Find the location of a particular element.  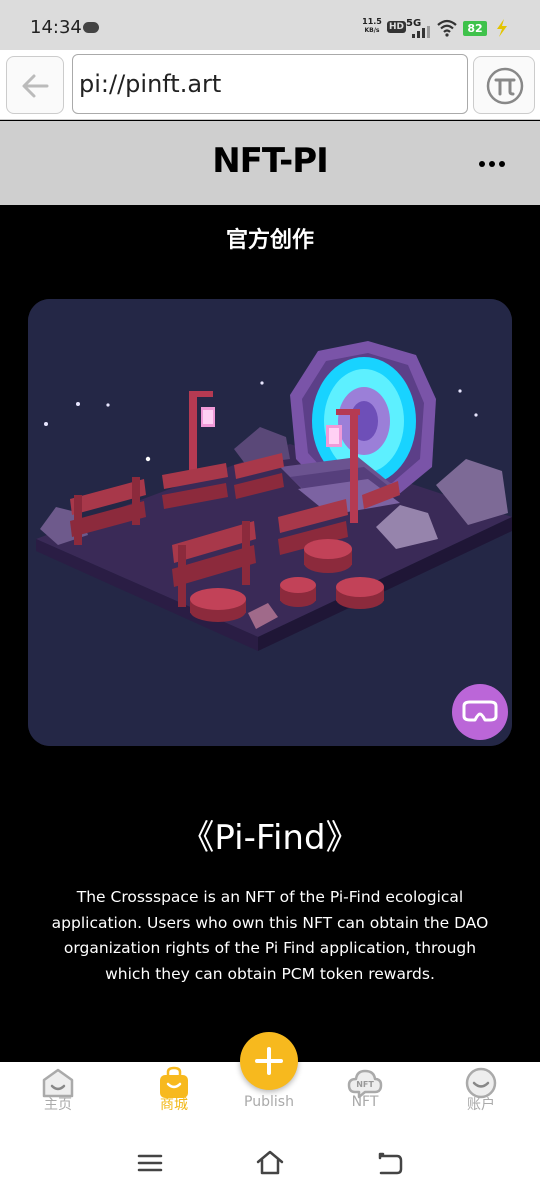

url-field: pi://pinft.art is located at coordinates (270, 84).